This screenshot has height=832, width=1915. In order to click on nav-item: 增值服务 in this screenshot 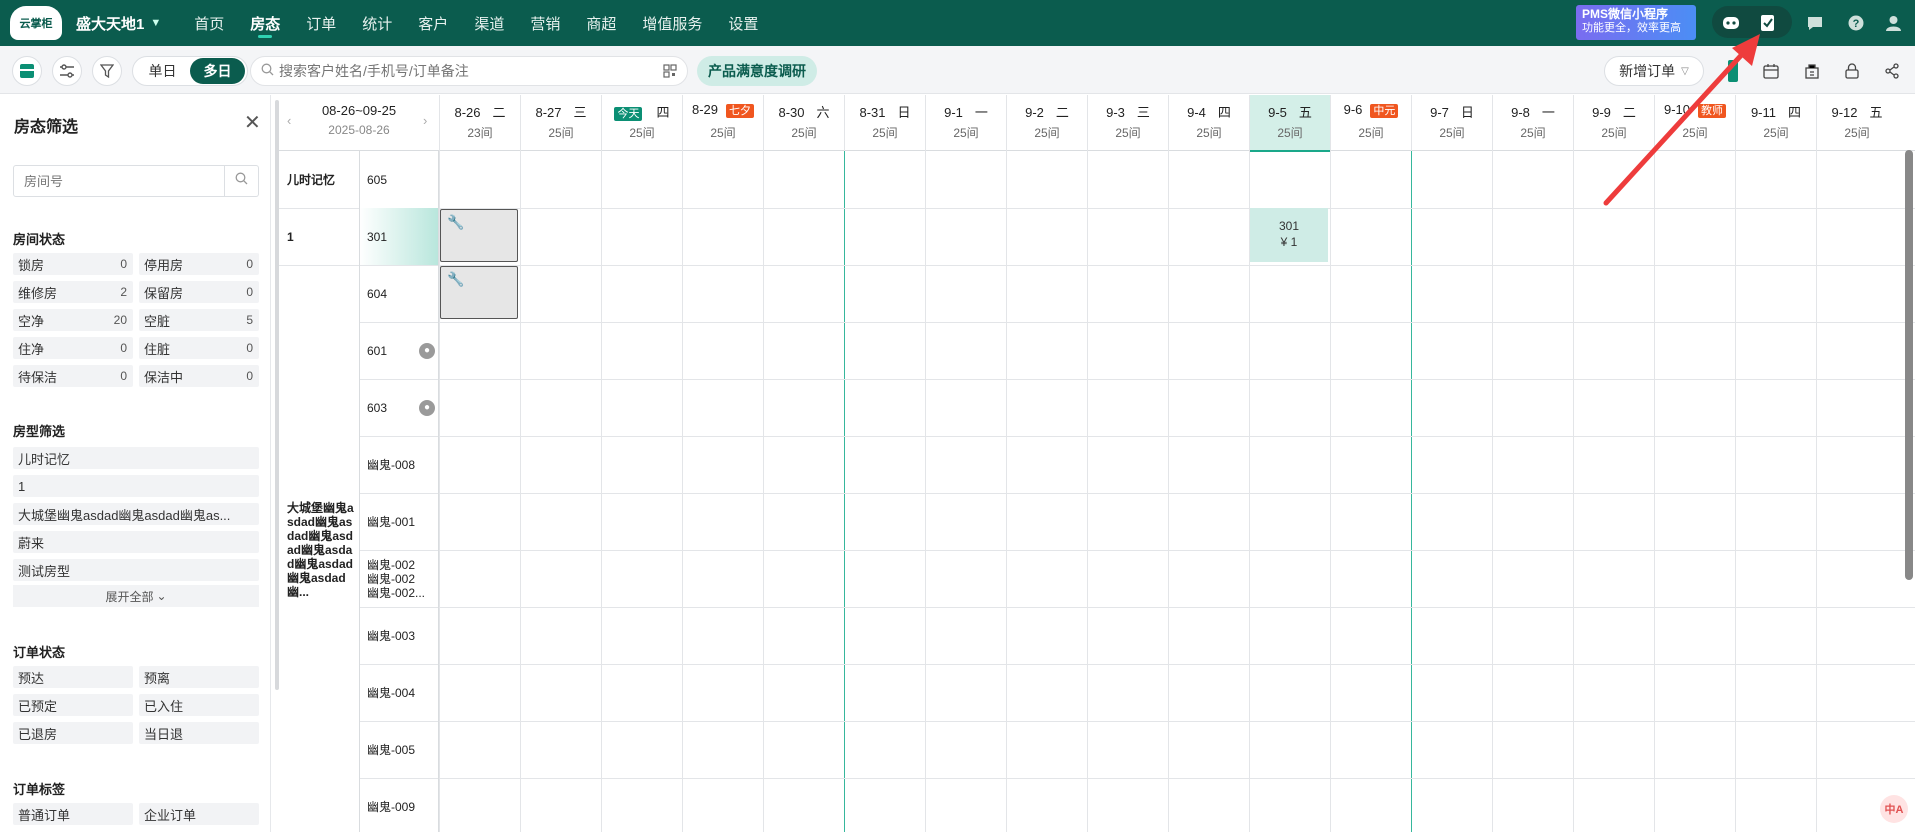, I will do `click(672, 23)`.